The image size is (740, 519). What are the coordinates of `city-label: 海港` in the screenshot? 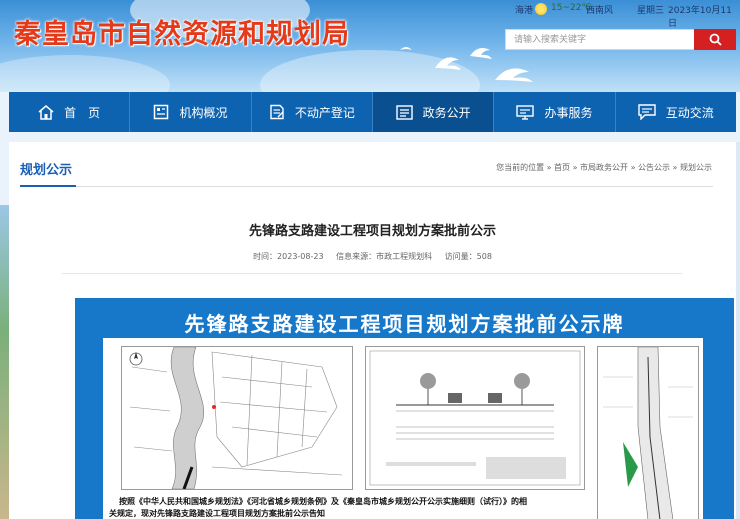 It's located at (524, 11).